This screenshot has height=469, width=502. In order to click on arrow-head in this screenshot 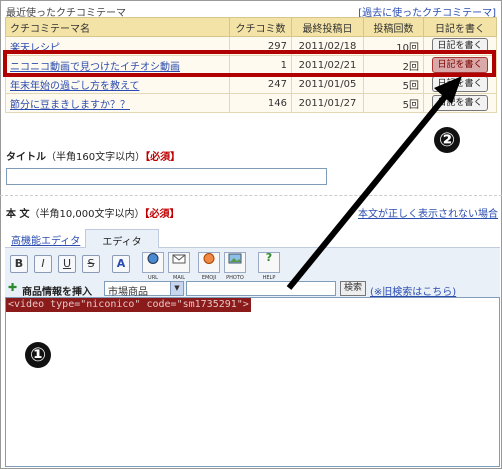, I will do `click(448, 90)`.